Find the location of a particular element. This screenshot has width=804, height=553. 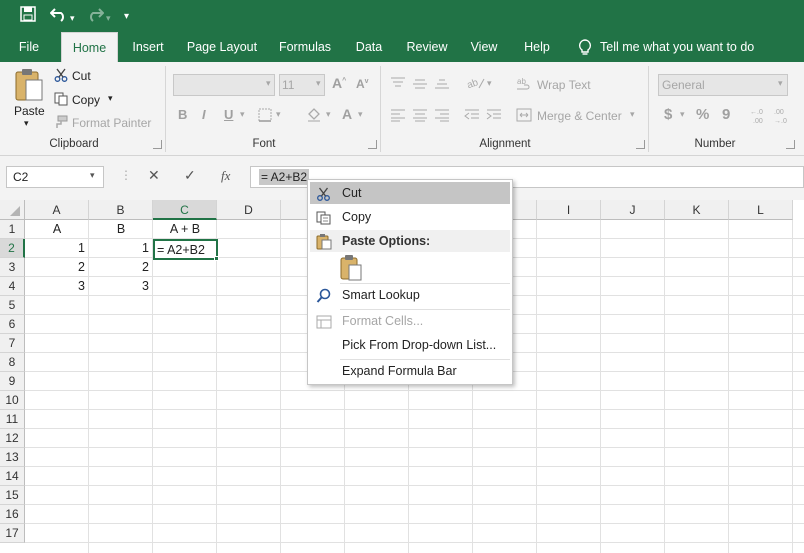

paste-dropdown-icon: ▾ is located at coordinates (26, 123).